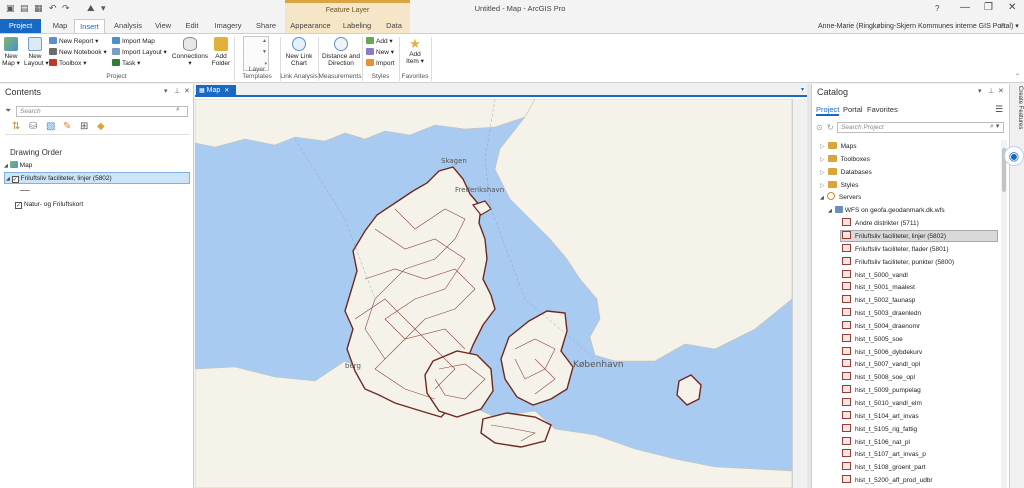 This screenshot has width=1024, height=488. I want to click on list-by-editing-icon: ✎, so click(67, 126).